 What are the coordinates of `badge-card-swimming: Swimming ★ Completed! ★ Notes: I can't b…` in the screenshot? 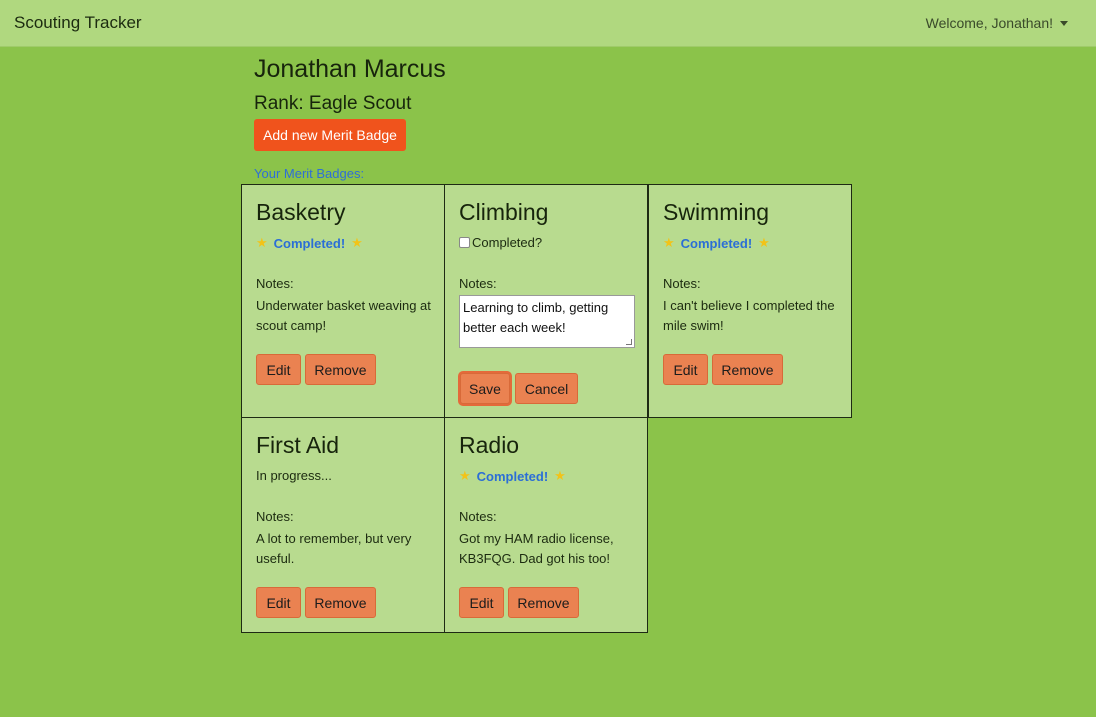 It's located at (750, 301).